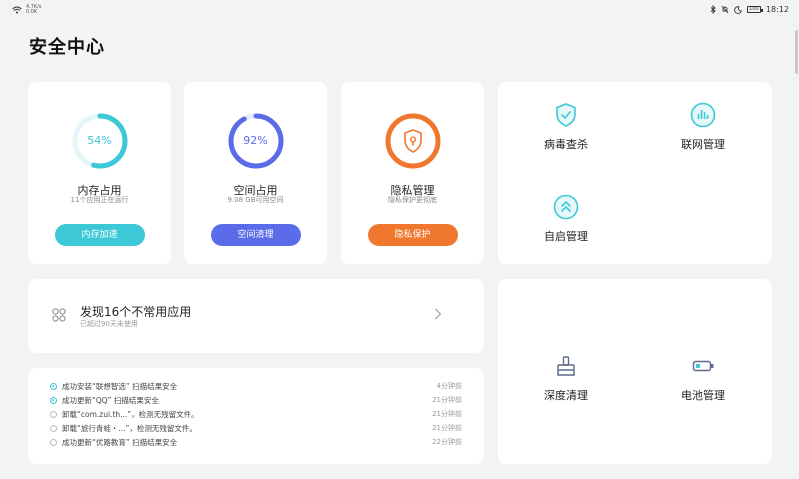 Image resolution: width=799 pixels, height=479 pixels. What do you see at coordinates (635, 173) in the screenshot?
I see `tools-card-top: 病毒查杀 联网管理 自启管理` at bounding box center [635, 173].